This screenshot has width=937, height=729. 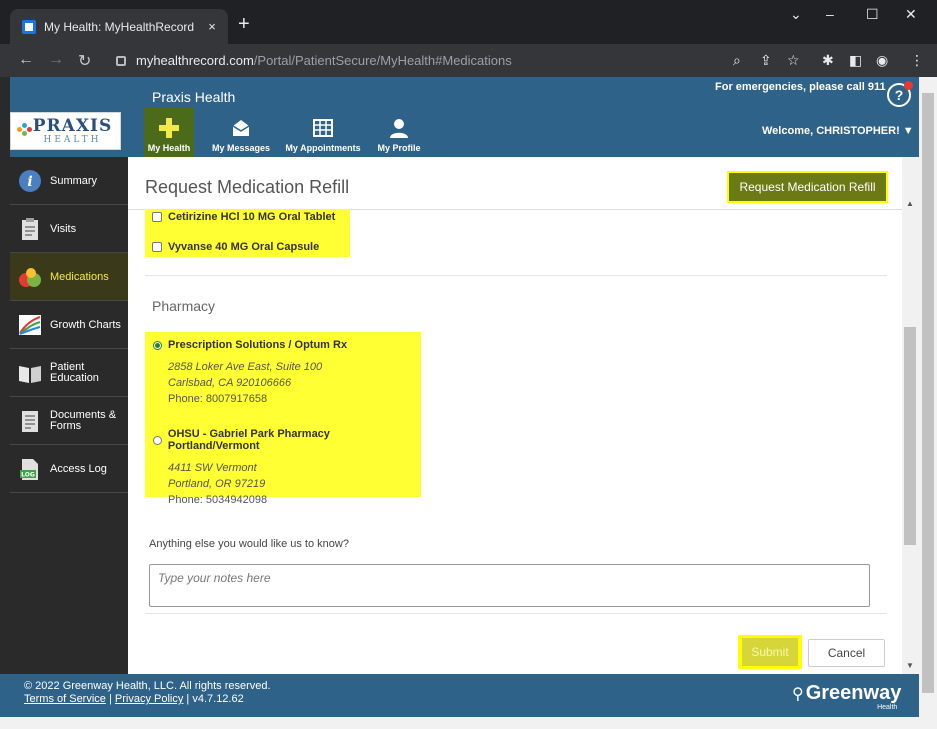 What do you see at coordinates (509, 585) in the screenshot?
I see `notes-textarea: Type your notes here` at bounding box center [509, 585].